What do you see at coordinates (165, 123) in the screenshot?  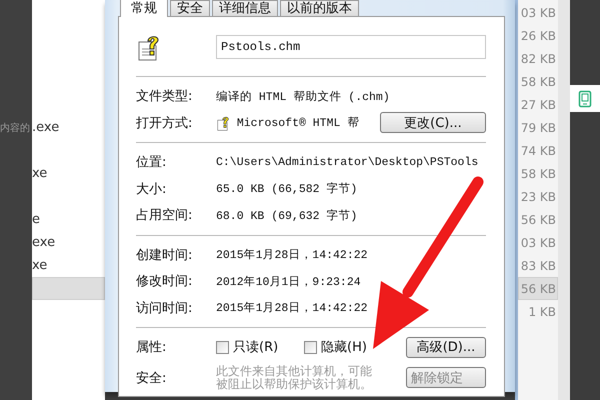 I see `field-label: 打开方式:` at bounding box center [165, 123].